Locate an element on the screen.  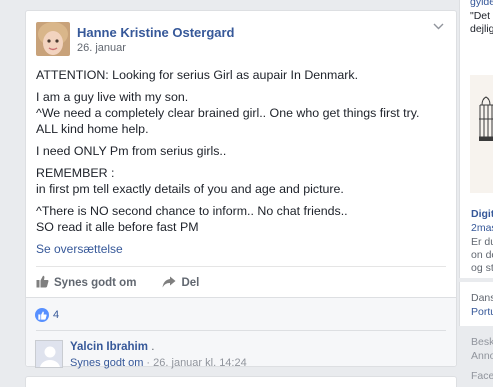
see-translation-link: Se oversættelse is located at coordinates (242, 249).